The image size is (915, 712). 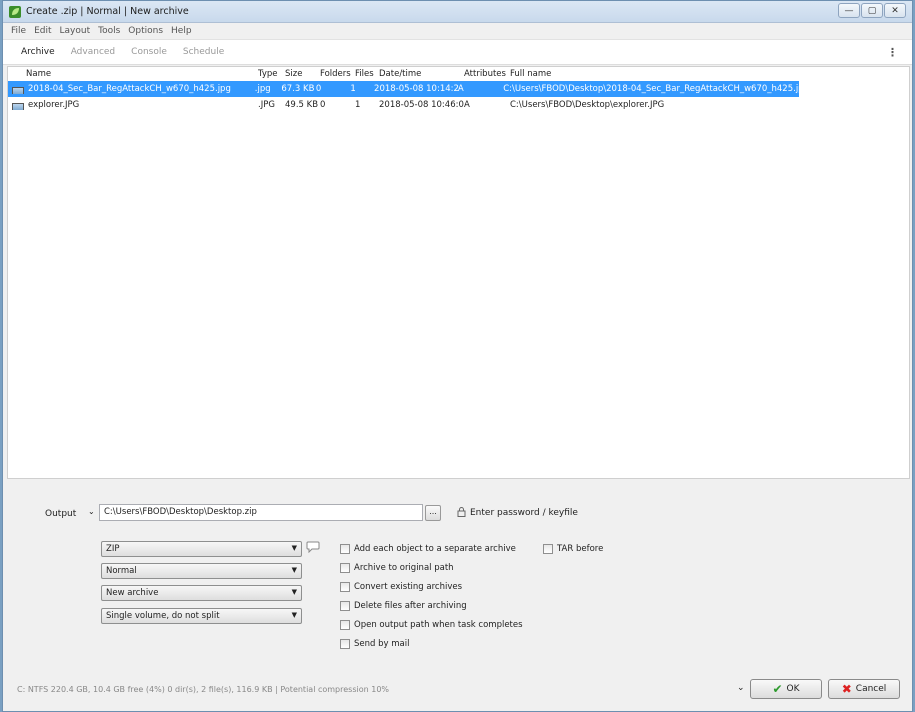 I want to click on convert-archives-checkbox: Convert existing archives, so click(x=401, y=587).